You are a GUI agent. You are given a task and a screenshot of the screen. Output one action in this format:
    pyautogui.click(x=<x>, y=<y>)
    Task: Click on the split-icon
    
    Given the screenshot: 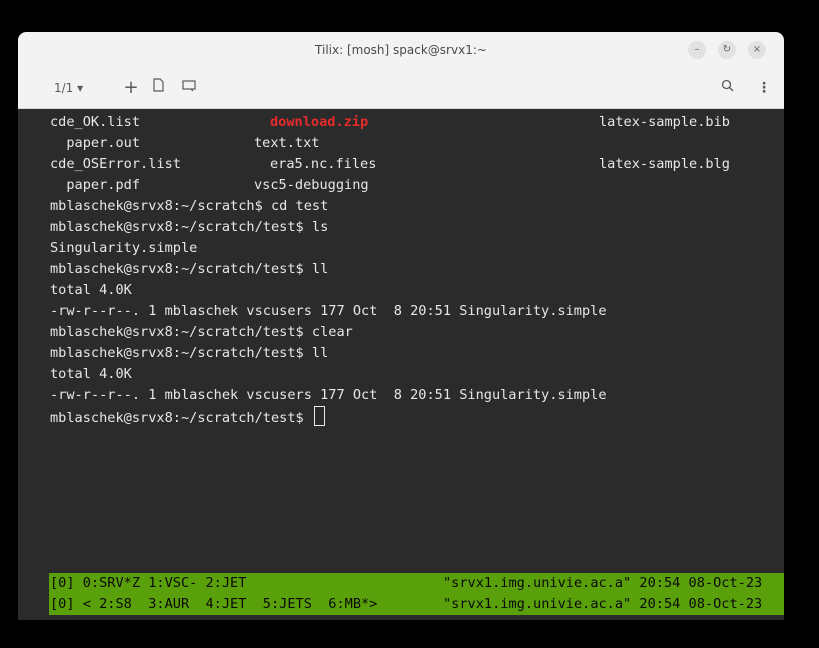 What is the action you would take?
    pyautogui.click(x=159, y=88)
    